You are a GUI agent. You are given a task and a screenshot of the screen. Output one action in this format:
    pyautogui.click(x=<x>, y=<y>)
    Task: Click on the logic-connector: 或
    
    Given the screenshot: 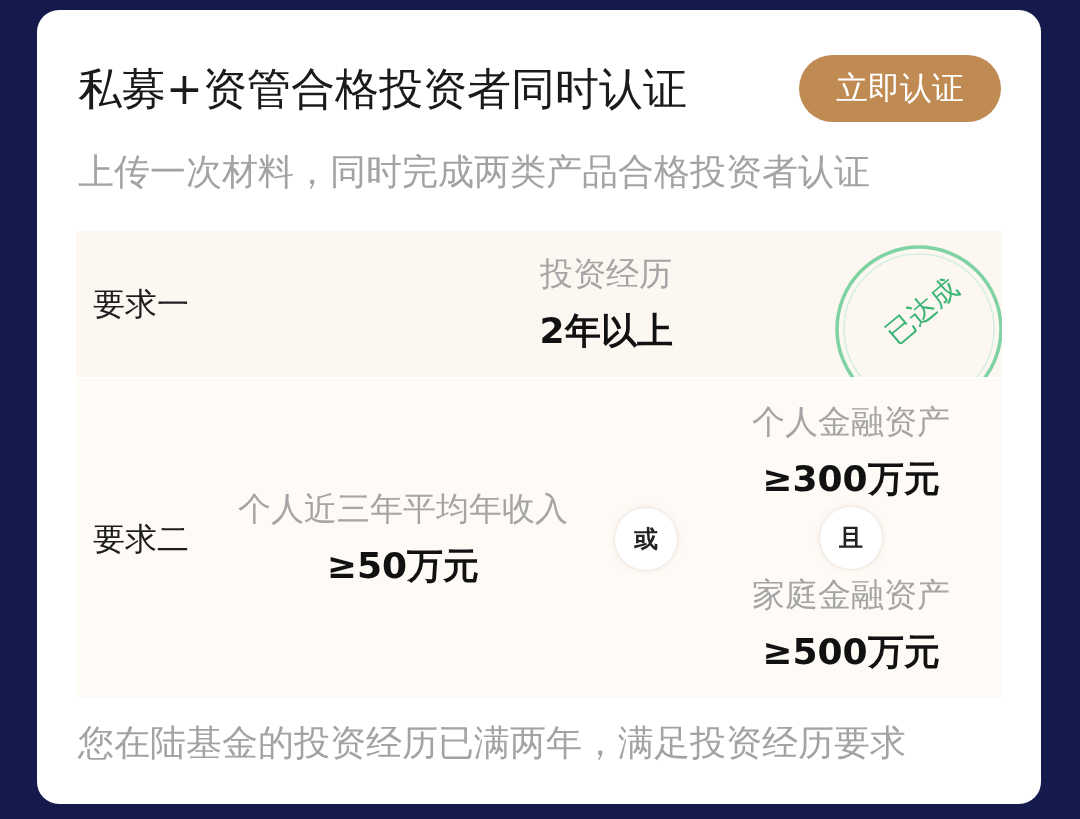 What is the action you would take?
    pyautogui.click(x=646, y=538)
    